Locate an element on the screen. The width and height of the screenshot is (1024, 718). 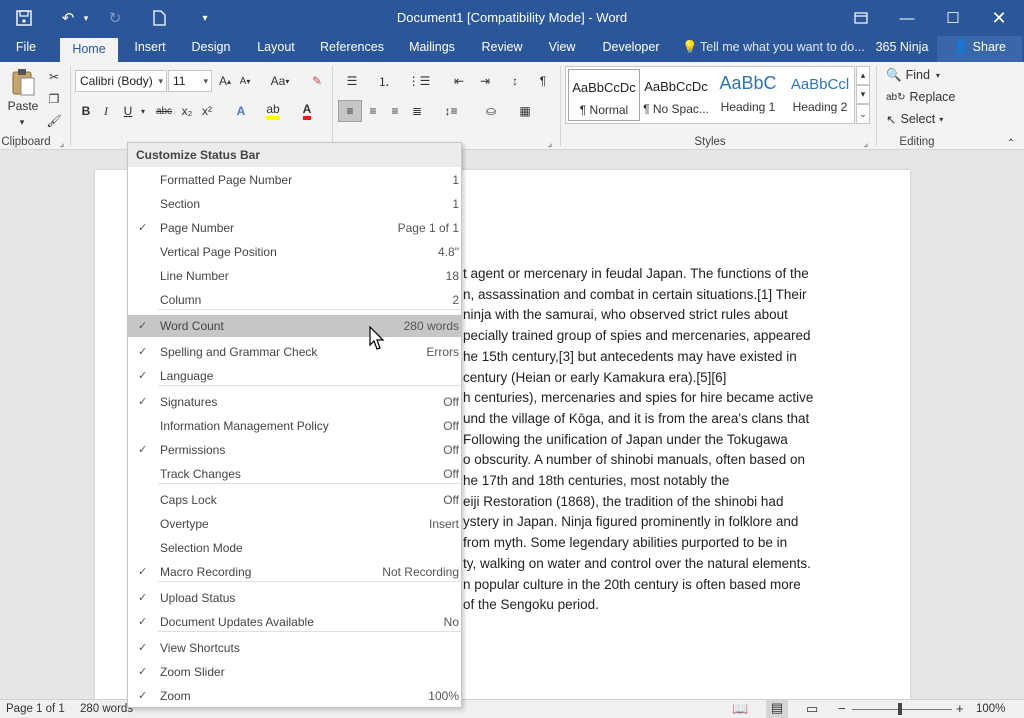
underline-button: U is located at coordinates (128, 111).